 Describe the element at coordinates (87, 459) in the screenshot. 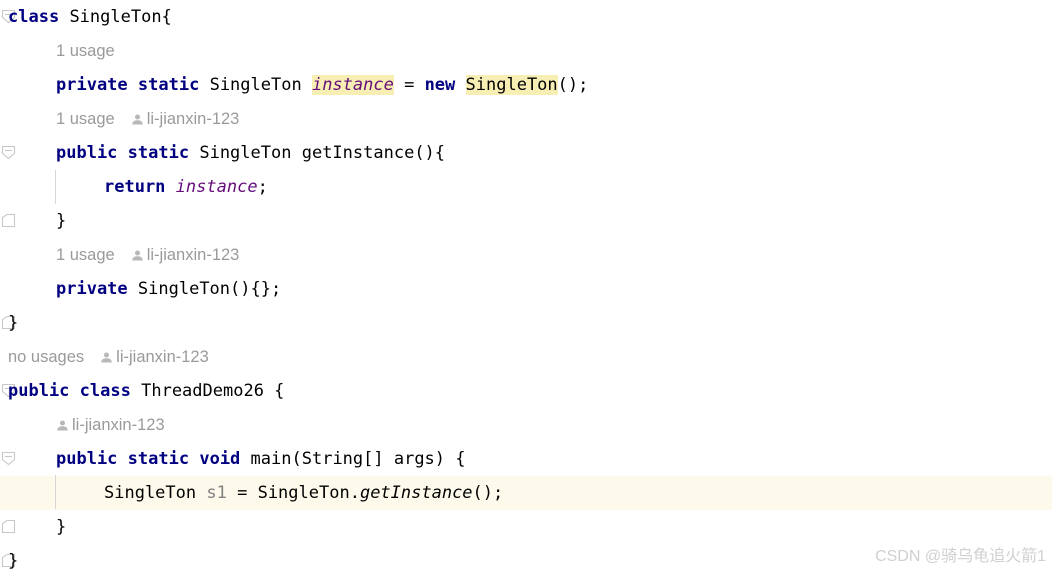

I see `code-token: public` at that location.